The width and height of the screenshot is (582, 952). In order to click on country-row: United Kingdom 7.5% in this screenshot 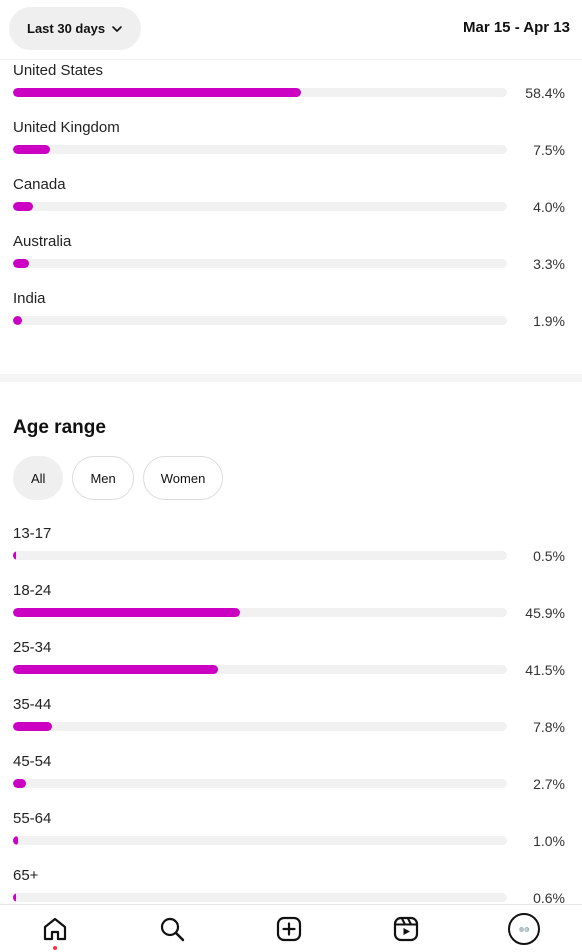, I will do `click(290, 147)`.